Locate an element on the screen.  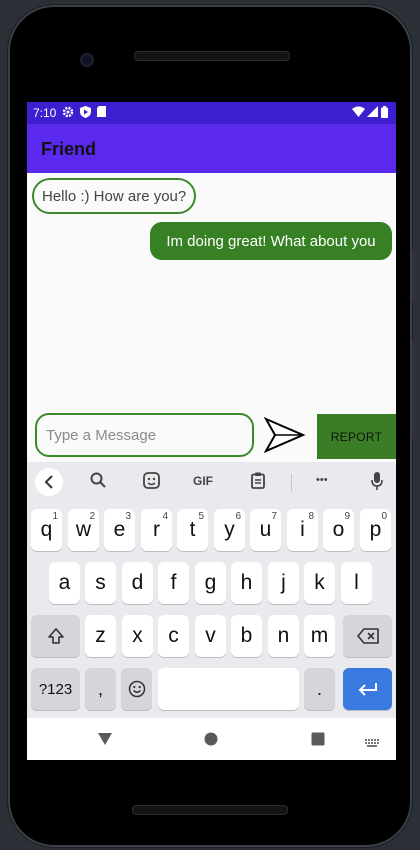
enter-icon is located at coordinates (367, 689).